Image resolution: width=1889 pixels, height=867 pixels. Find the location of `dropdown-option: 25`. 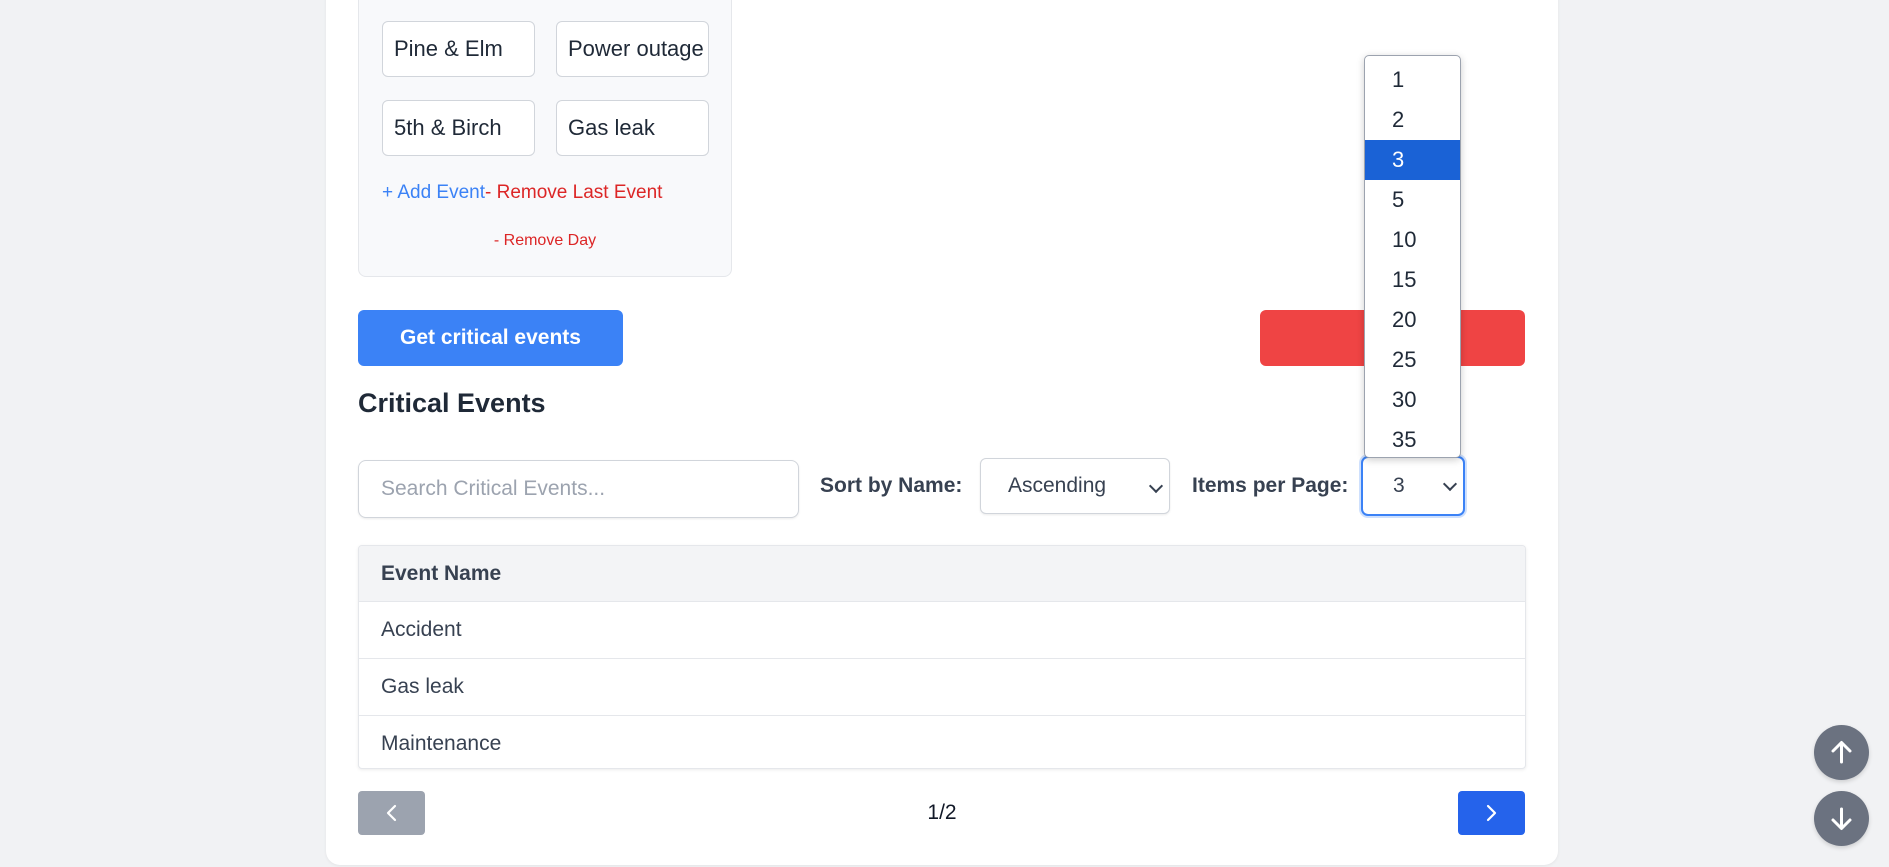

dropdown-option: 25 is located at coordinates (1412, 360).